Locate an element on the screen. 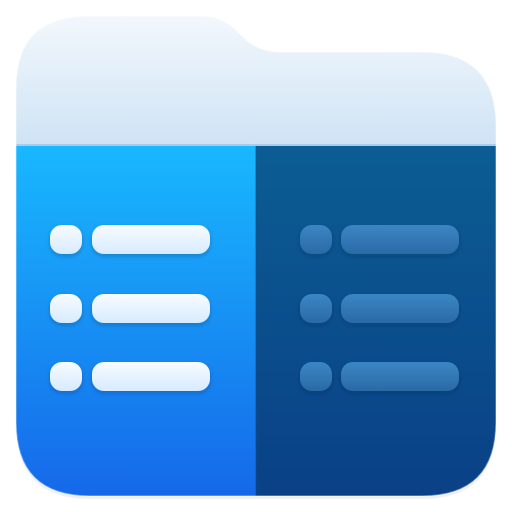  left-list is located at coordinates (130, 308).